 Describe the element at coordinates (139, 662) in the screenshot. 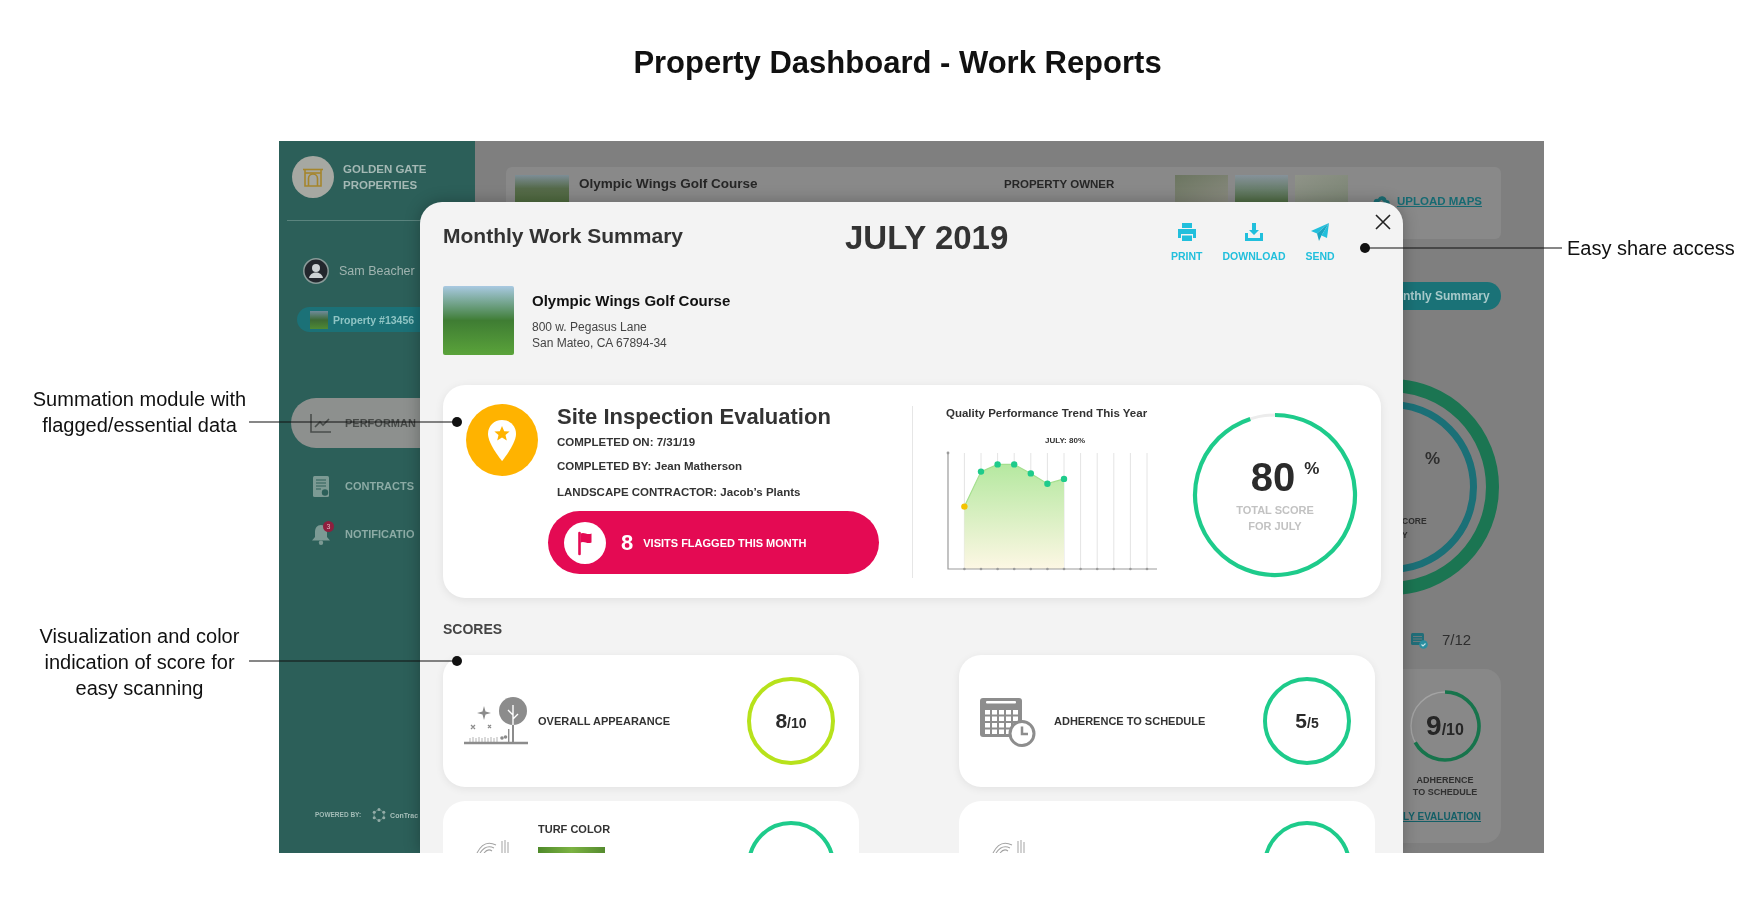

I see `annotation-text: Visualization and color indication of score for easy scanning` at that location.